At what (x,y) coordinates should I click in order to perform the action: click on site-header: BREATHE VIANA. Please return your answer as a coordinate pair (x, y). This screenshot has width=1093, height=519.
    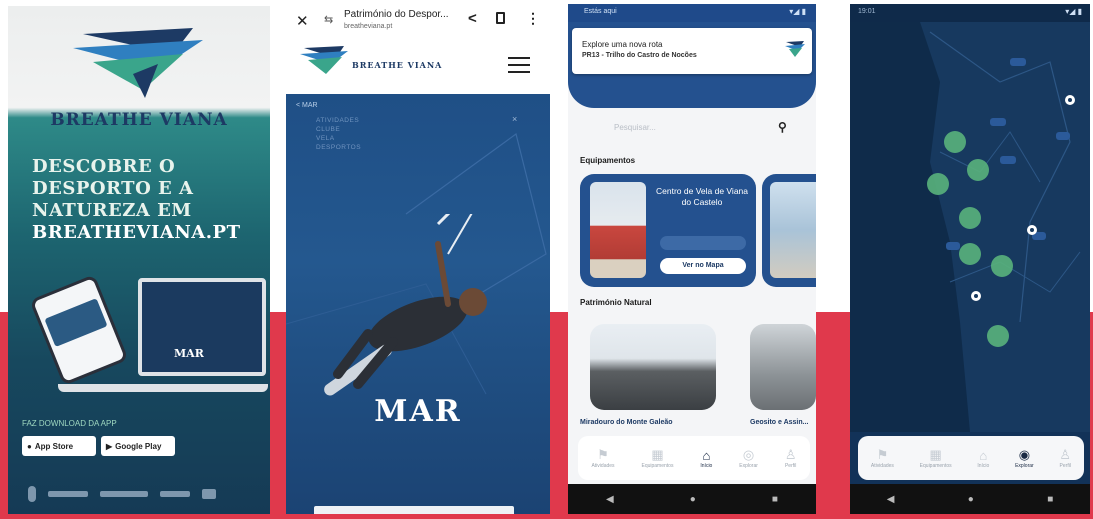
    Looking at the image, I should click on (418, 67).